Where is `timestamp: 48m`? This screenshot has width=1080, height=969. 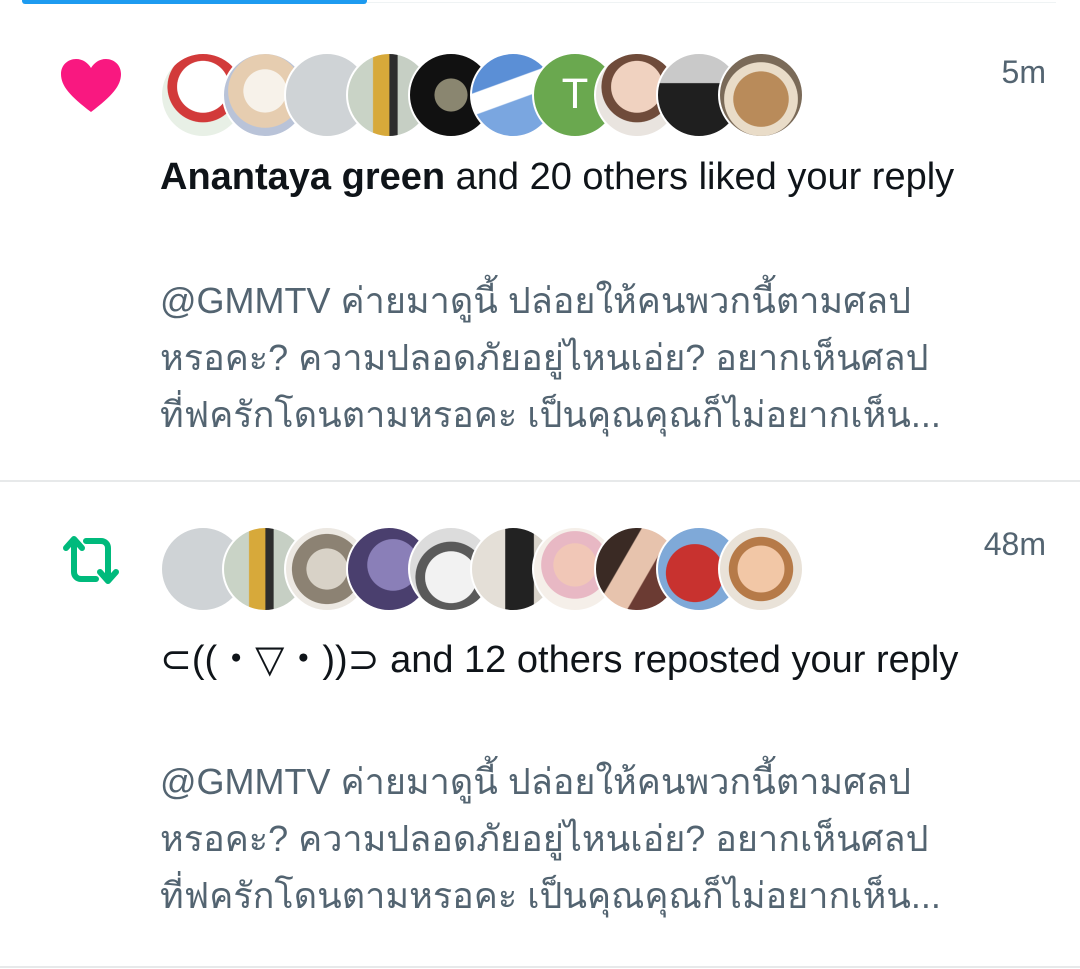 timestamp: 48m is located at coordinates (1014, 544).